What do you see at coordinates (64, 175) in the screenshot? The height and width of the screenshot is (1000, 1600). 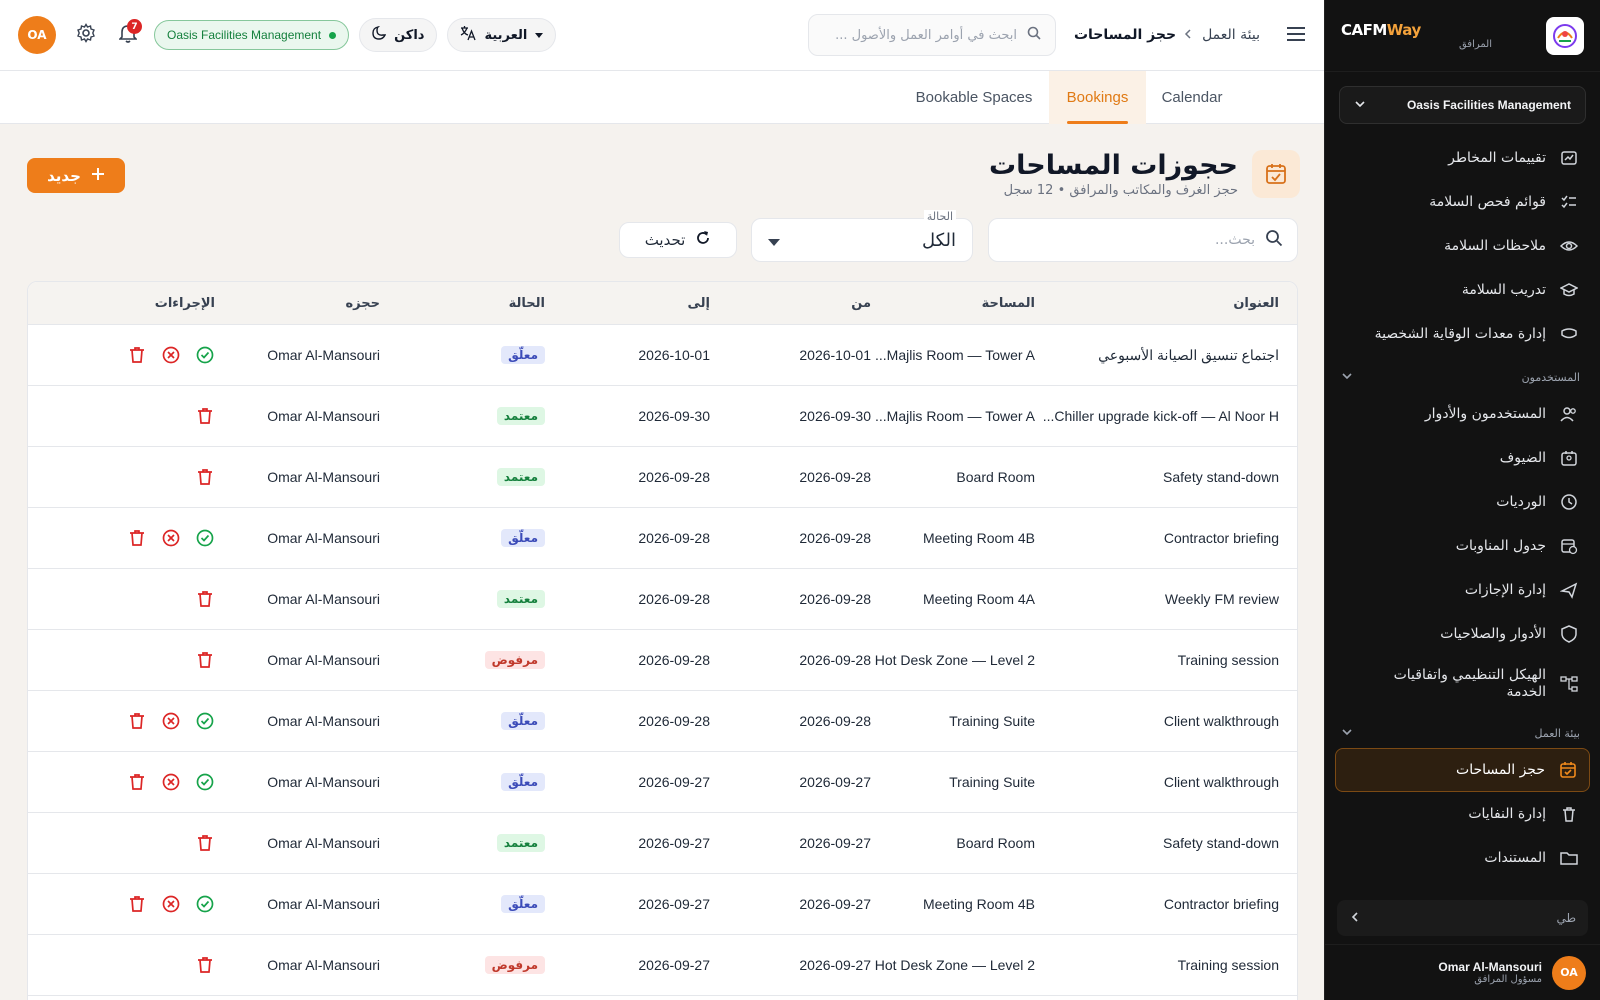 I see `new-button-label: جديد` at bounding box center [64, 175].